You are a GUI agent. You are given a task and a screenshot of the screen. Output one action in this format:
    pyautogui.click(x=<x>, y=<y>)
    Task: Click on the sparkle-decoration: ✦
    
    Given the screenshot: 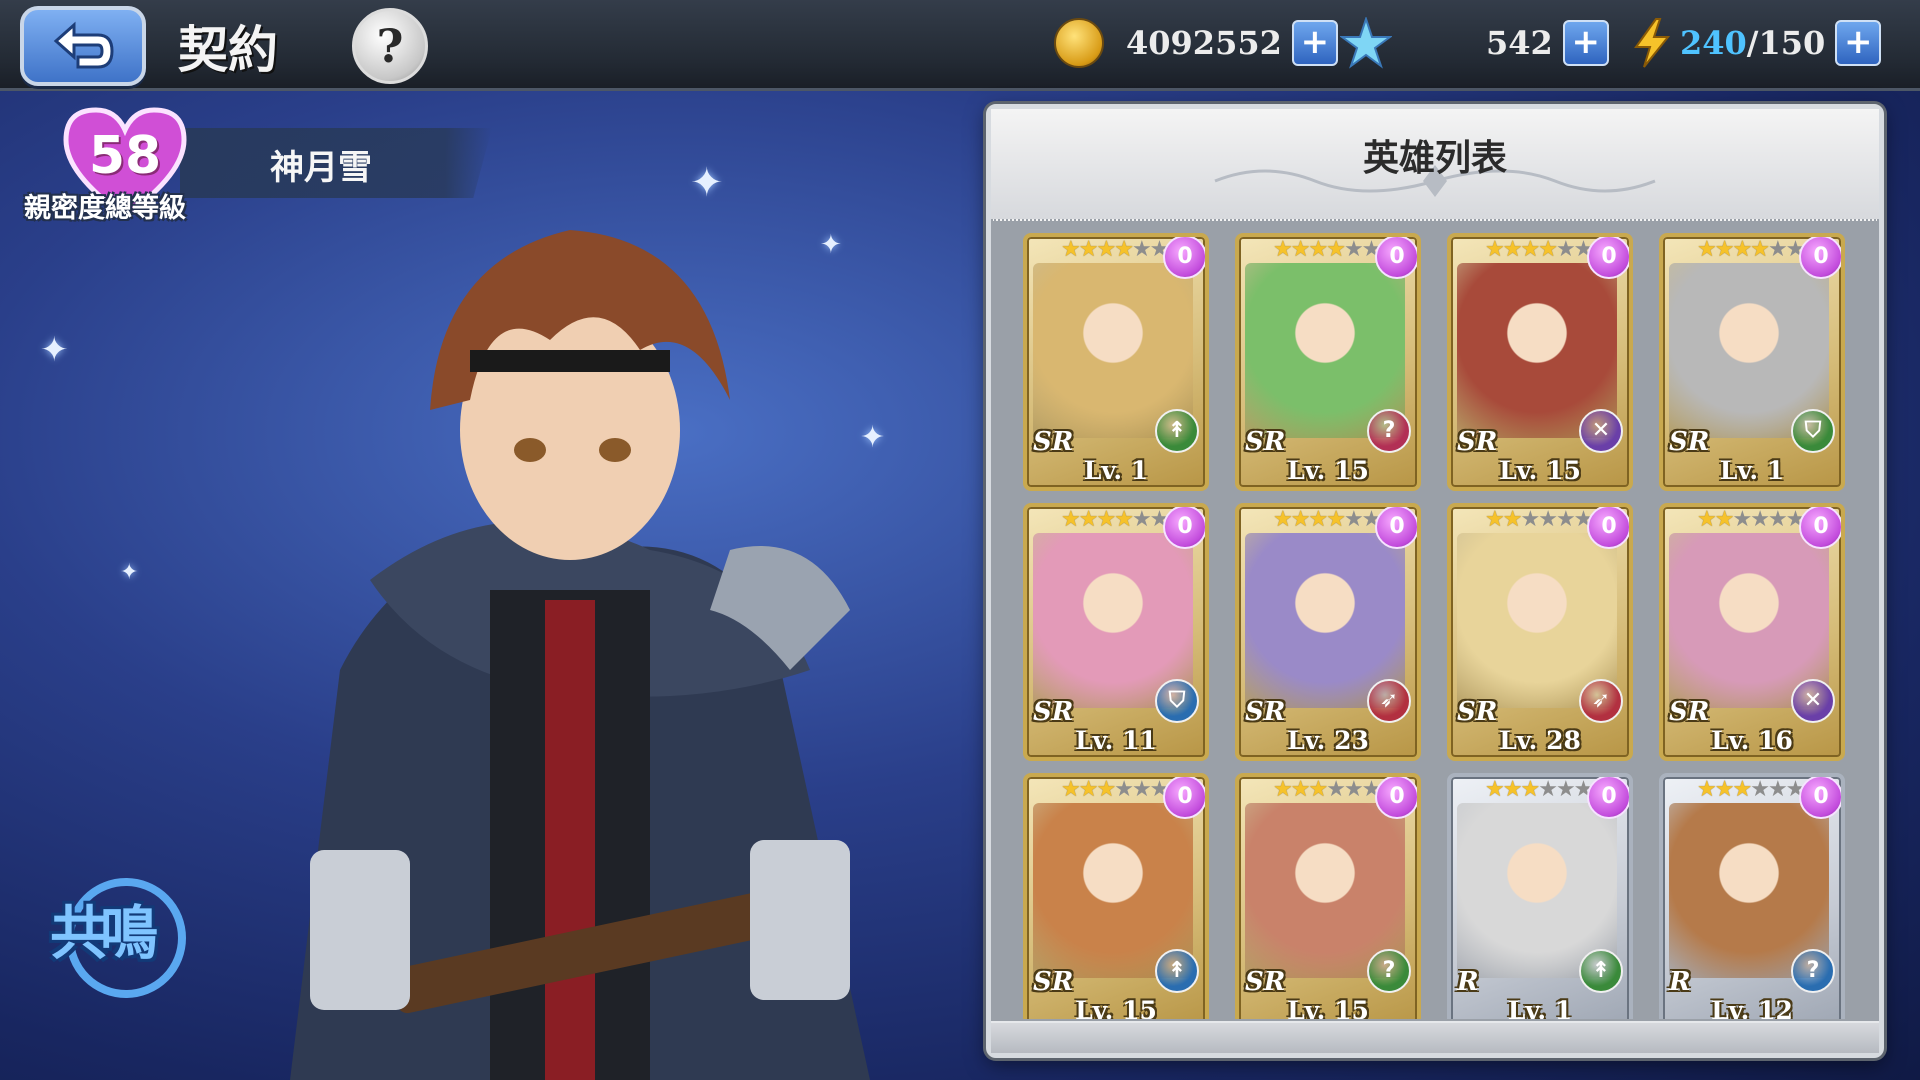 What is the action you would take?
    pyautogui.click(x=129, y=572)
    